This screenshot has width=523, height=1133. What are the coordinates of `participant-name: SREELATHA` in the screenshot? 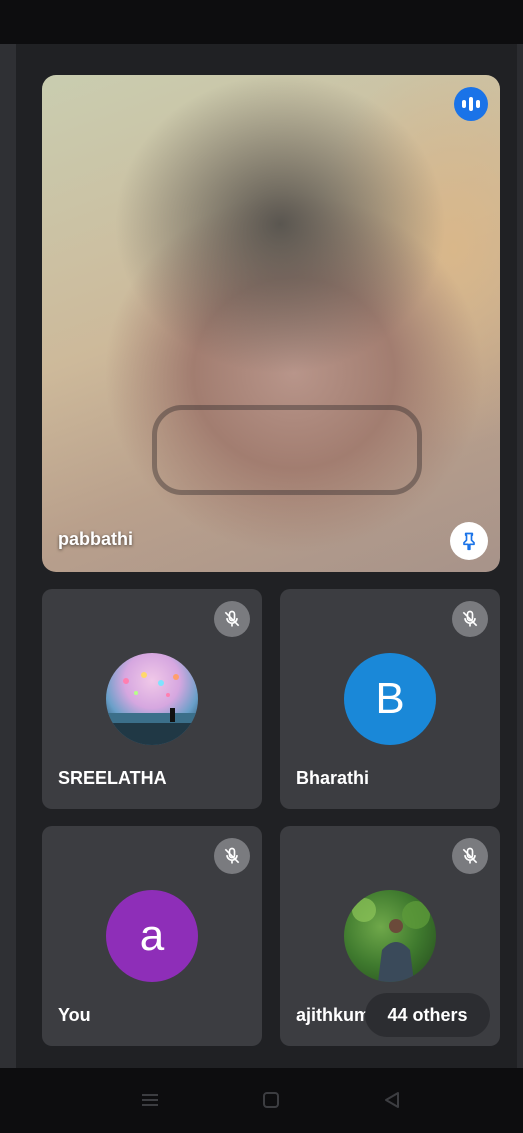 It's located at (112, 778).